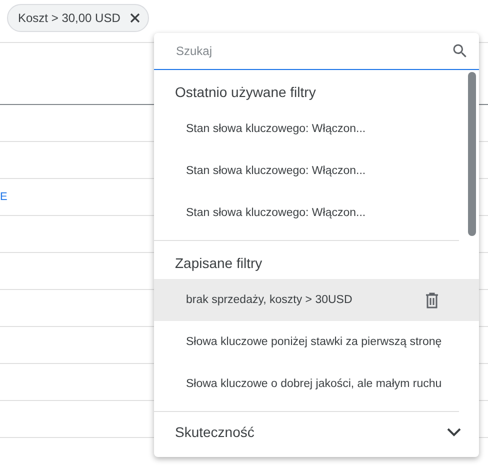 This screenshot has width=488, height=467. Describe the element at coordinates (135, 18) in the screenshot. I see `close-icon` at that location.